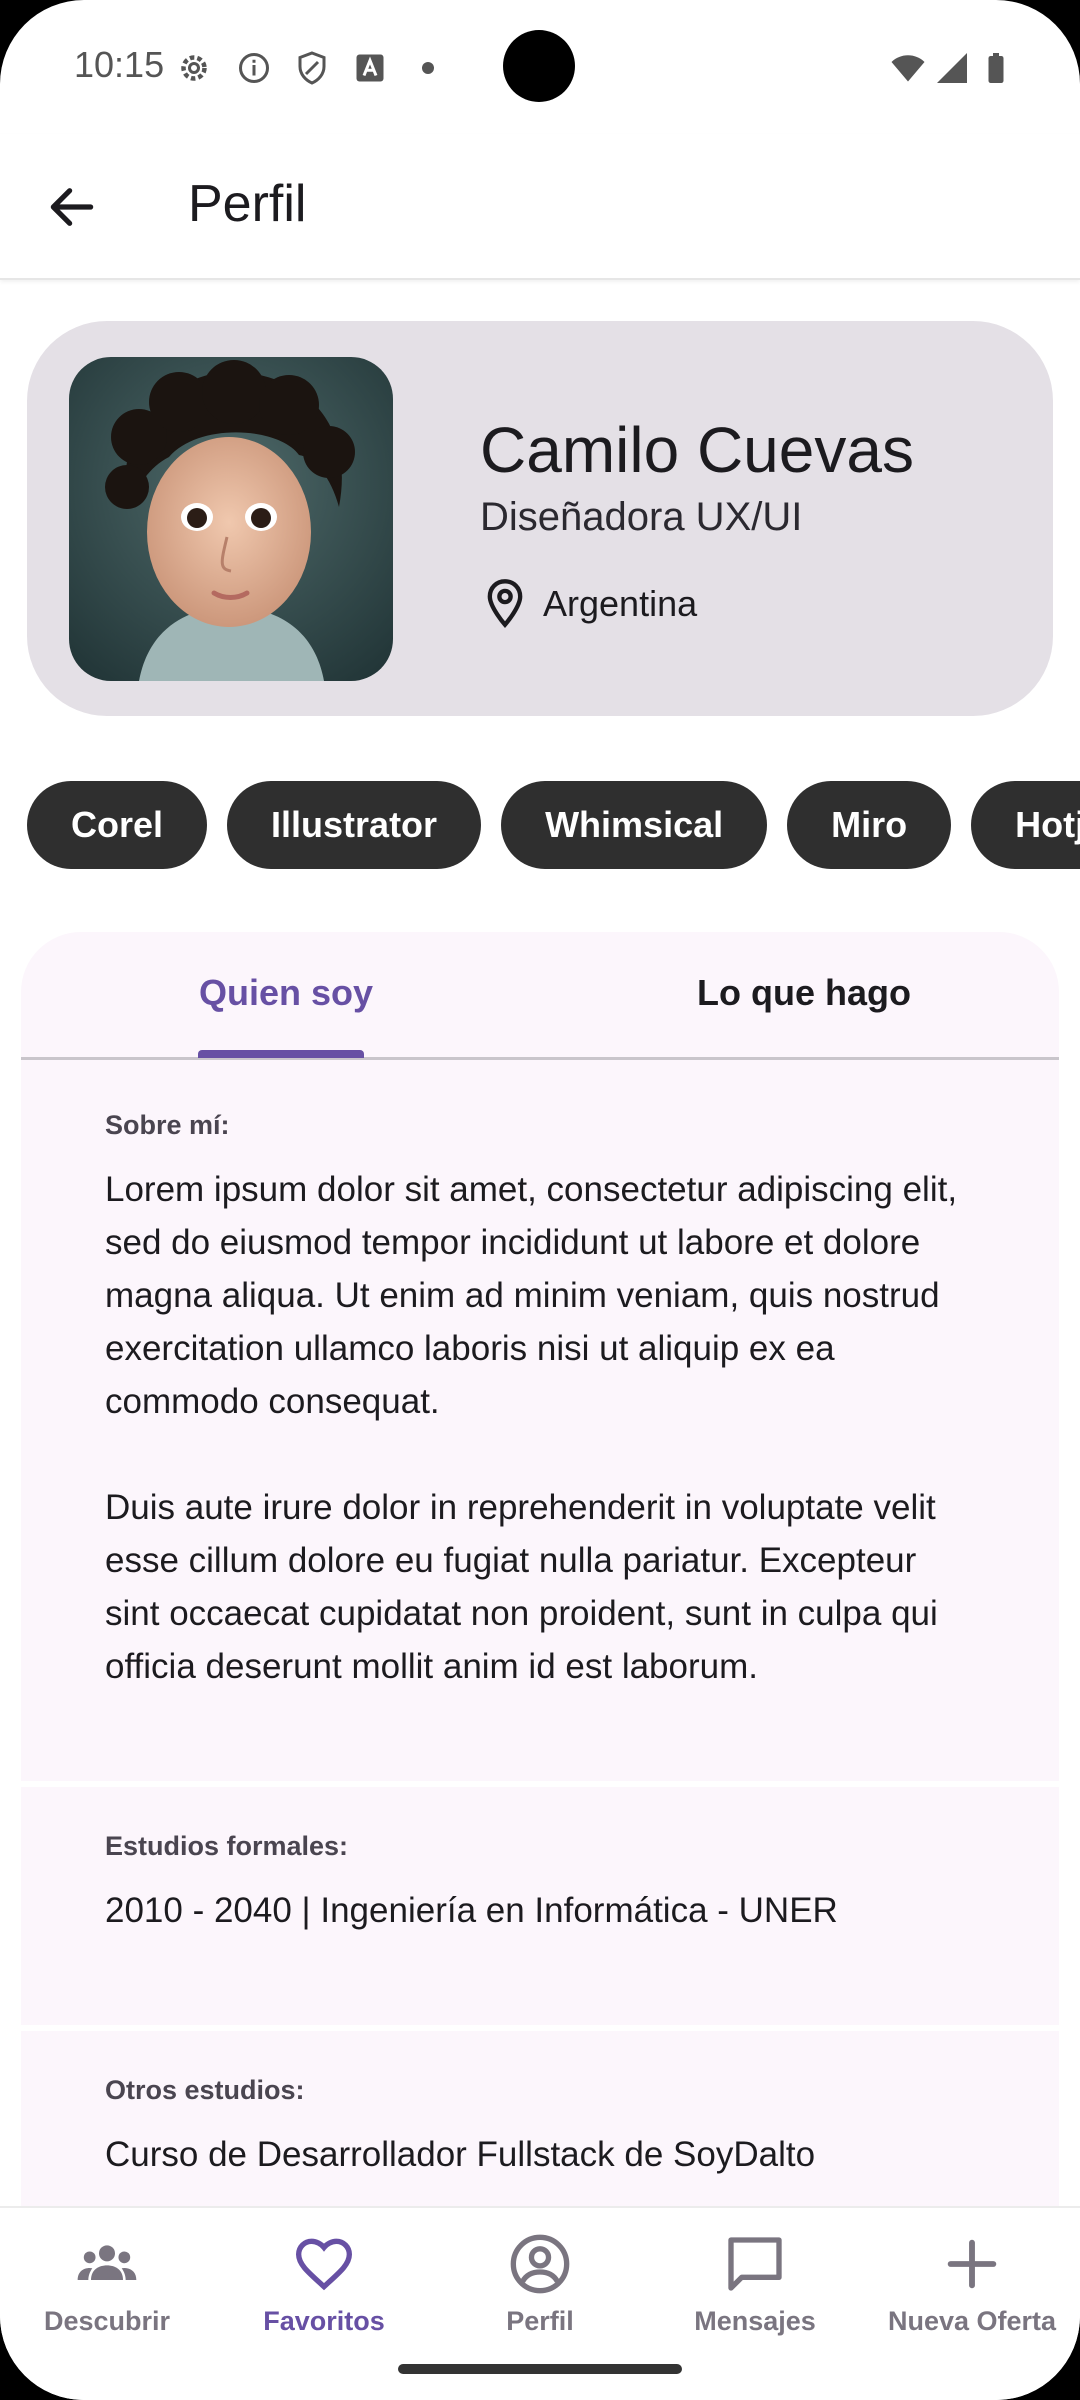 The width and height of the screenshot is (1080, 2400). Describe the element at coordinates (972, 2264) in the screenshot. I see `plus-icon` at that location.